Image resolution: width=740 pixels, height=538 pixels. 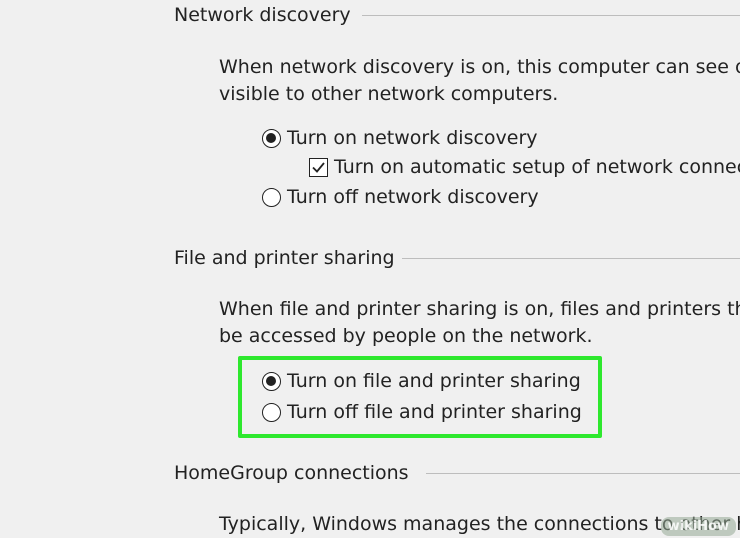 I want to click on checkmark-icon, so click(x=318, y=167).